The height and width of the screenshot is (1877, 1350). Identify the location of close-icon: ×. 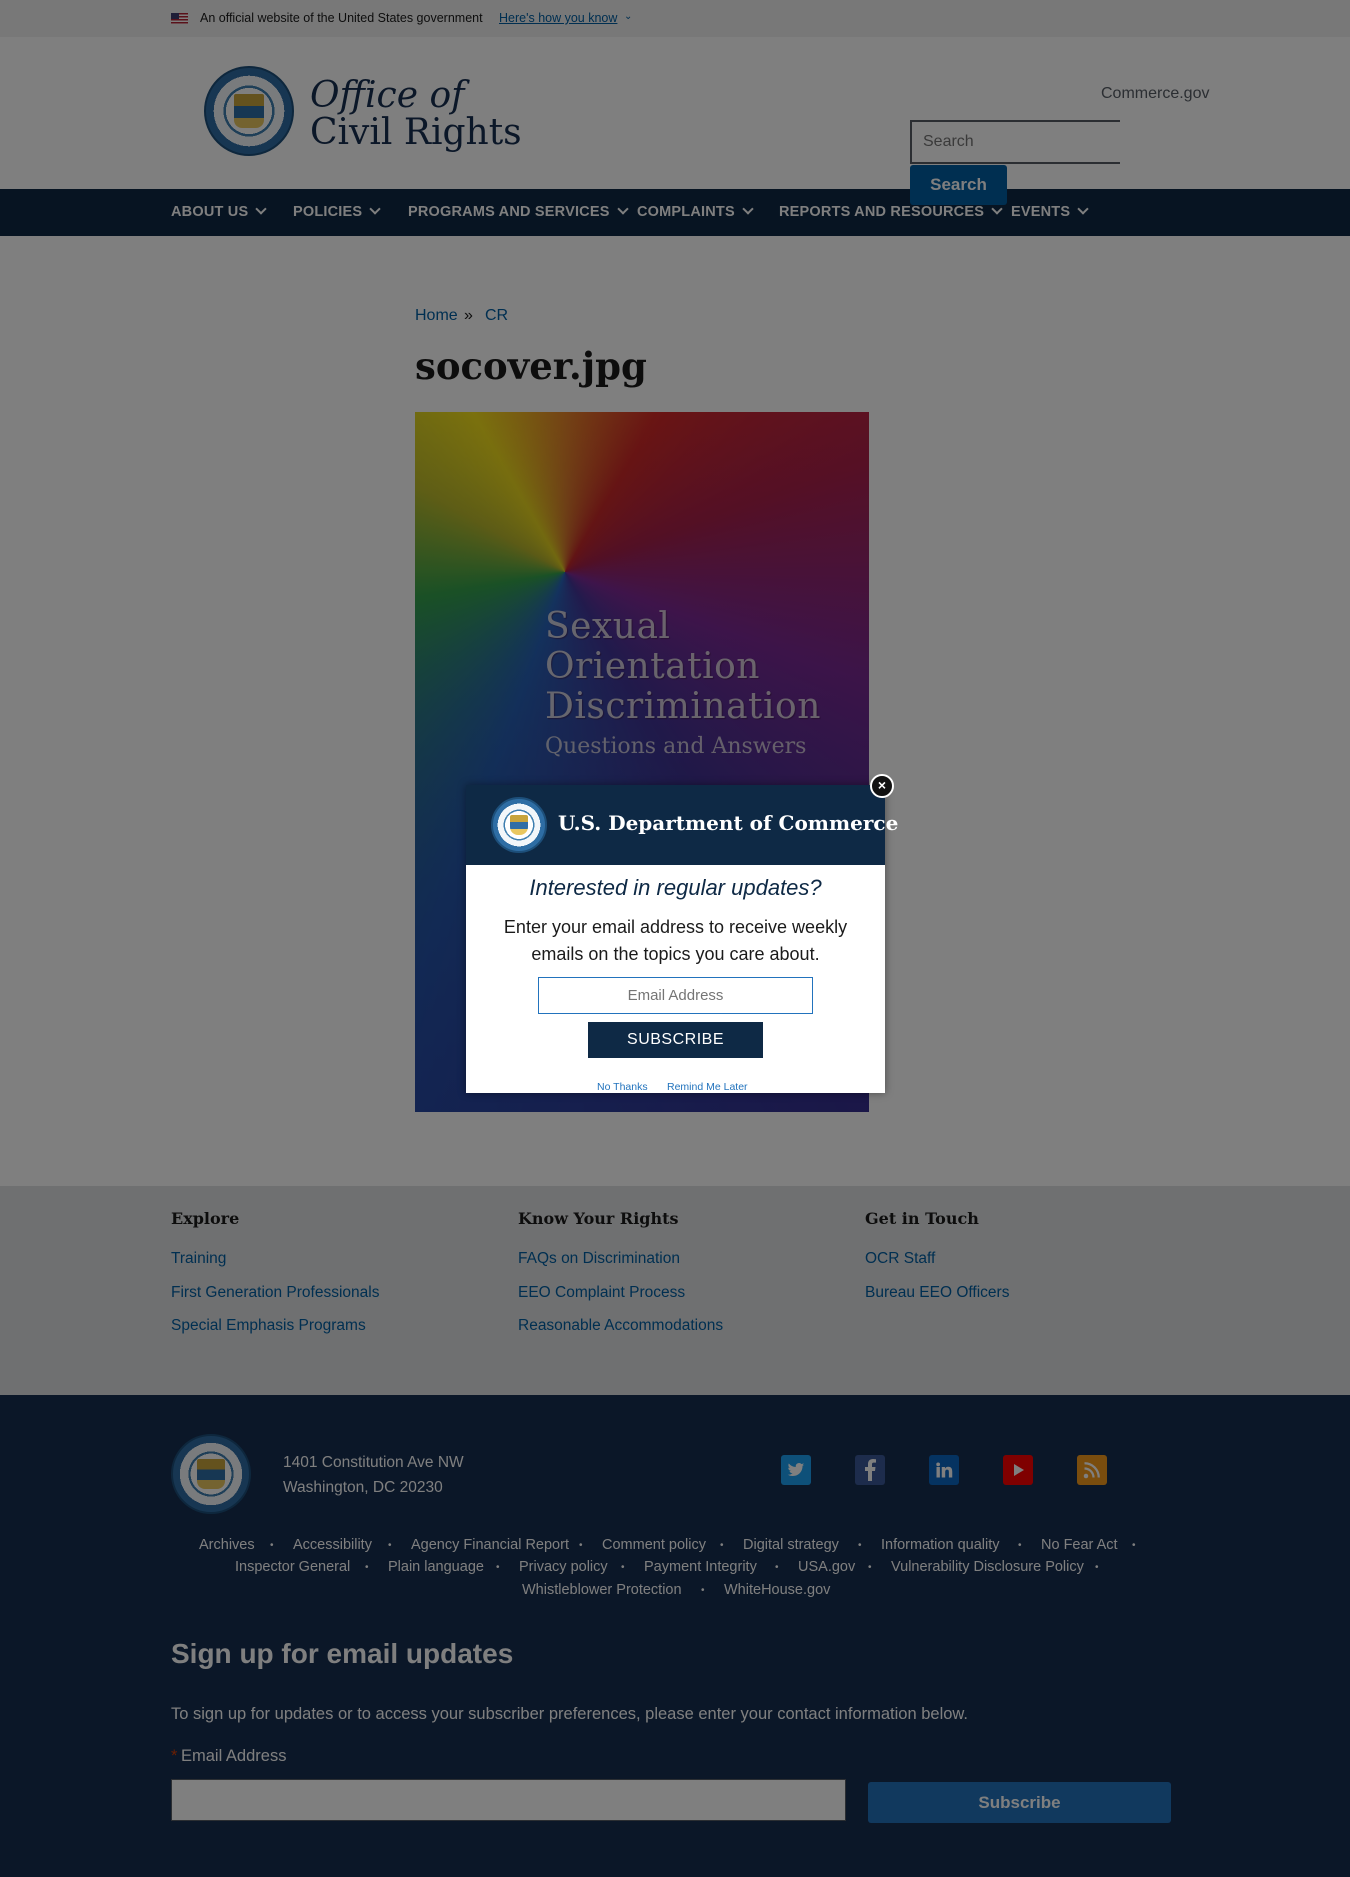
(882, 786).